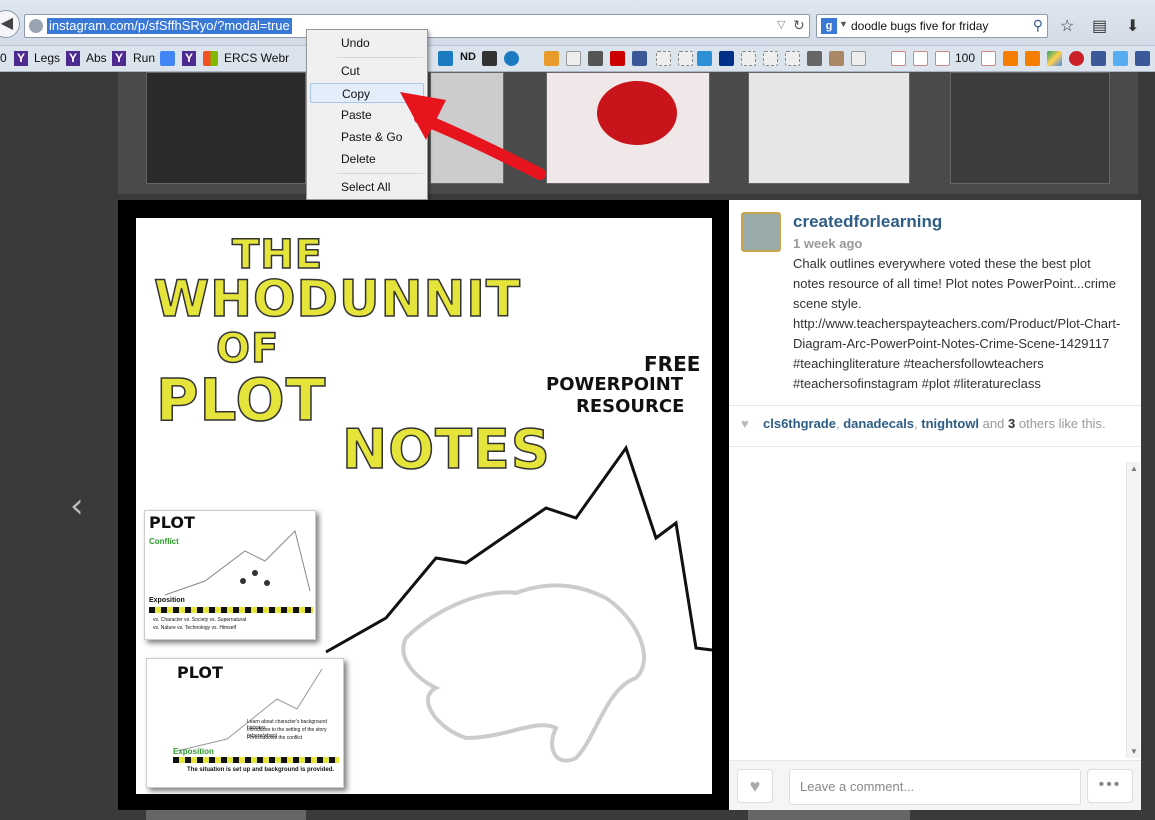 The width and height of the screenshot is (1155, 820). Describe the element at coordinates (639, 58) in the screenshot. I see `plane-icon` at that location.